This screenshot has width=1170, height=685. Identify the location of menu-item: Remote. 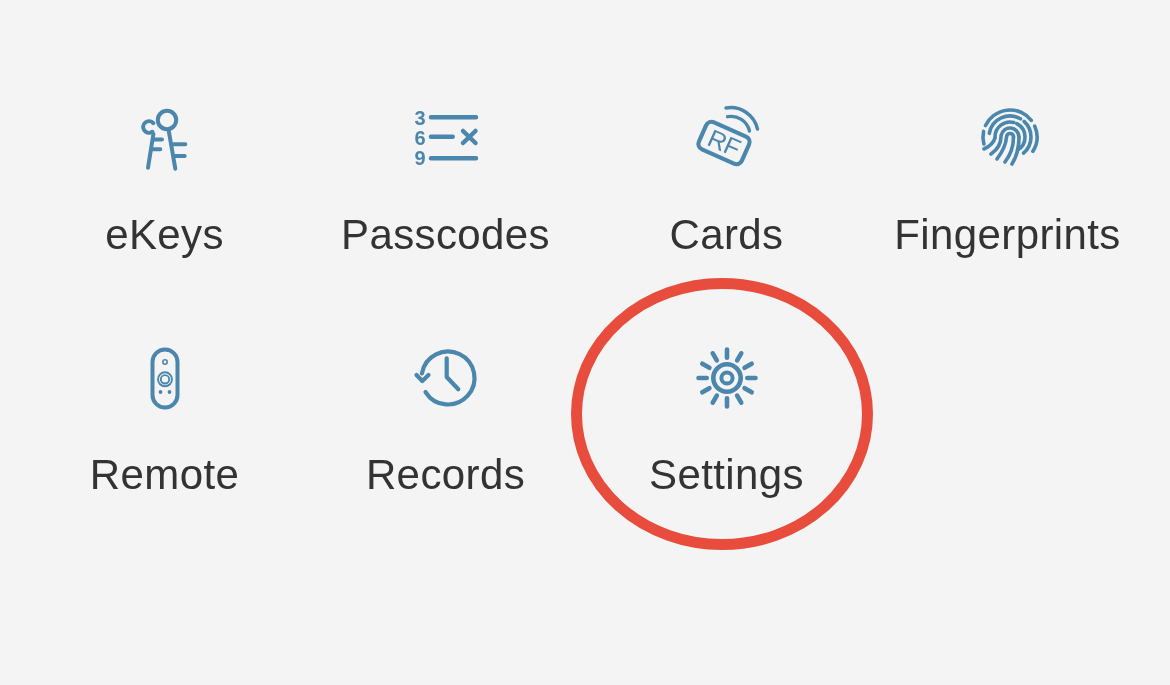
(164, 422).